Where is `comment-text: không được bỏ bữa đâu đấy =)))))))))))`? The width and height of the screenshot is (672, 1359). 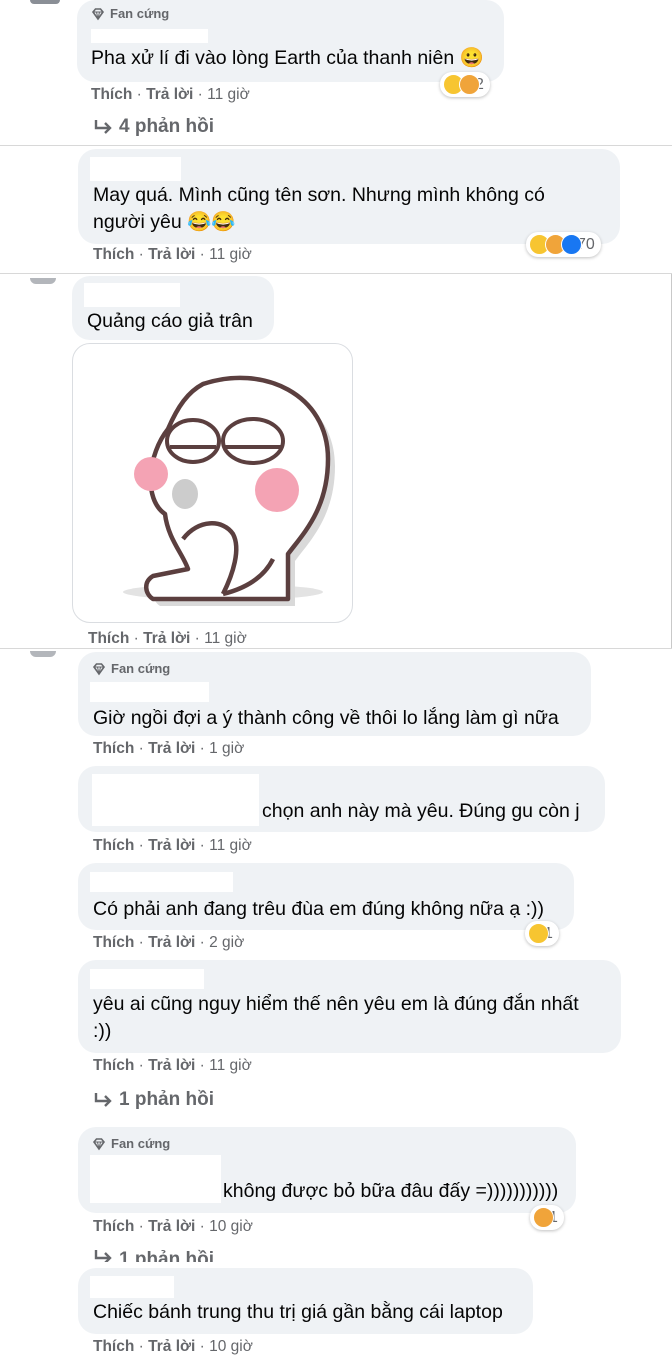 comment-text: không được bỏ bữa đâu đấy =))))))))))) is located at coordinates (391, 1191).